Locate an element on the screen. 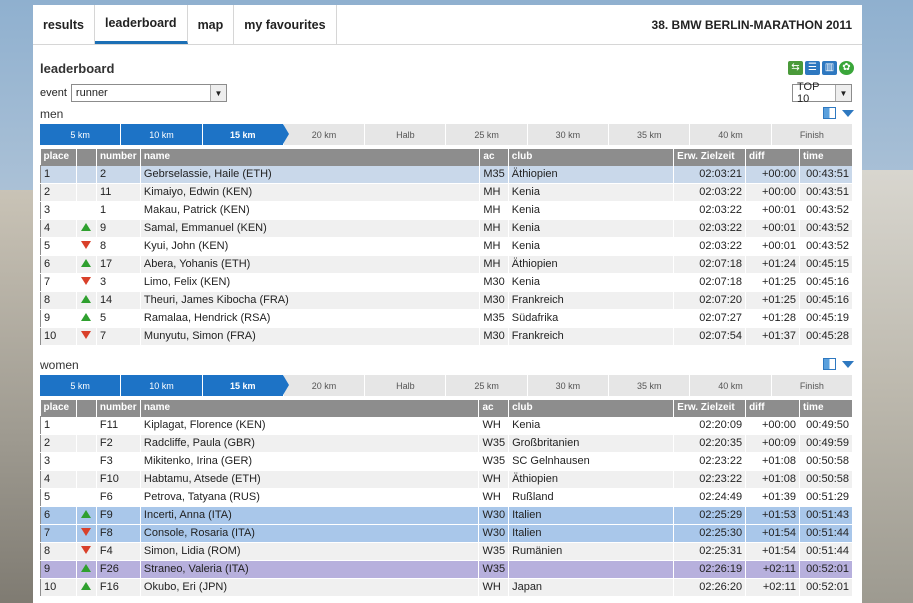  cell-name: Mikitenko, Irina (GER) is located at coordinates (310, 461).